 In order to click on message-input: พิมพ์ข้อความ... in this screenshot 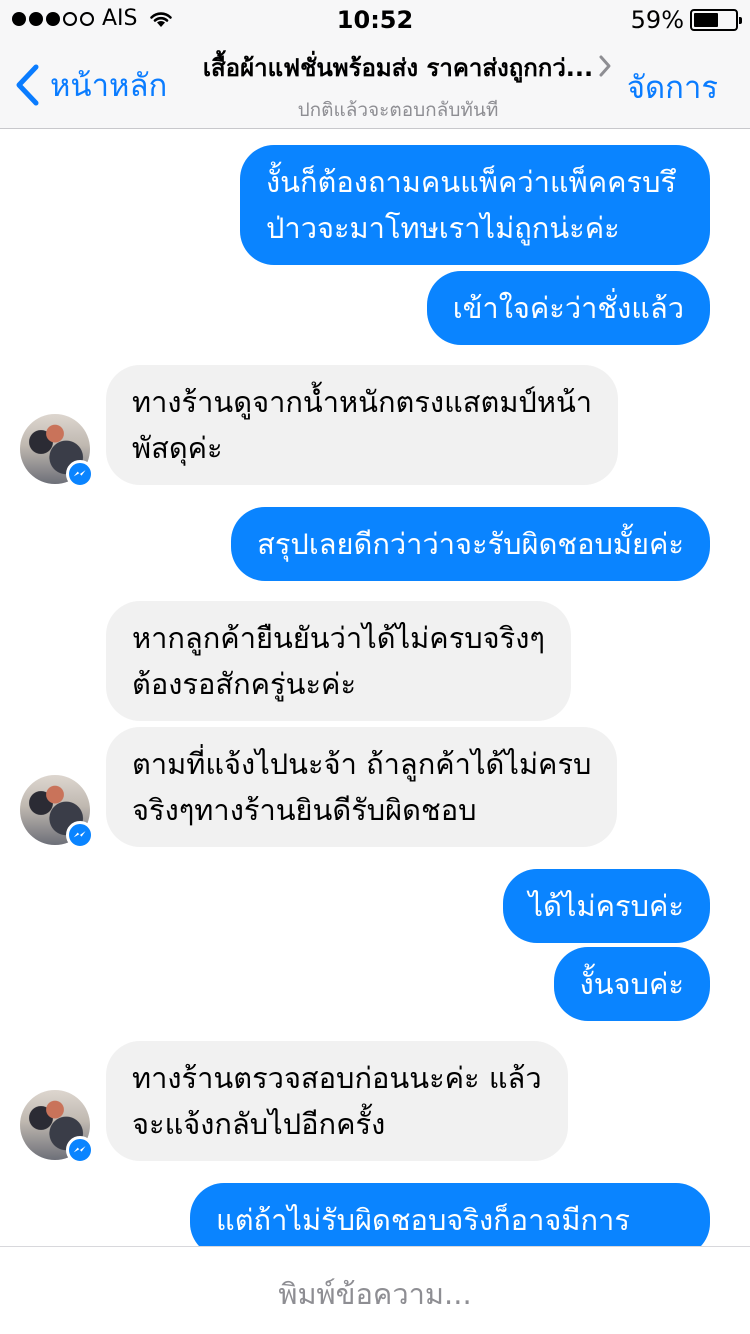, I will do `click(375, 1294)`.